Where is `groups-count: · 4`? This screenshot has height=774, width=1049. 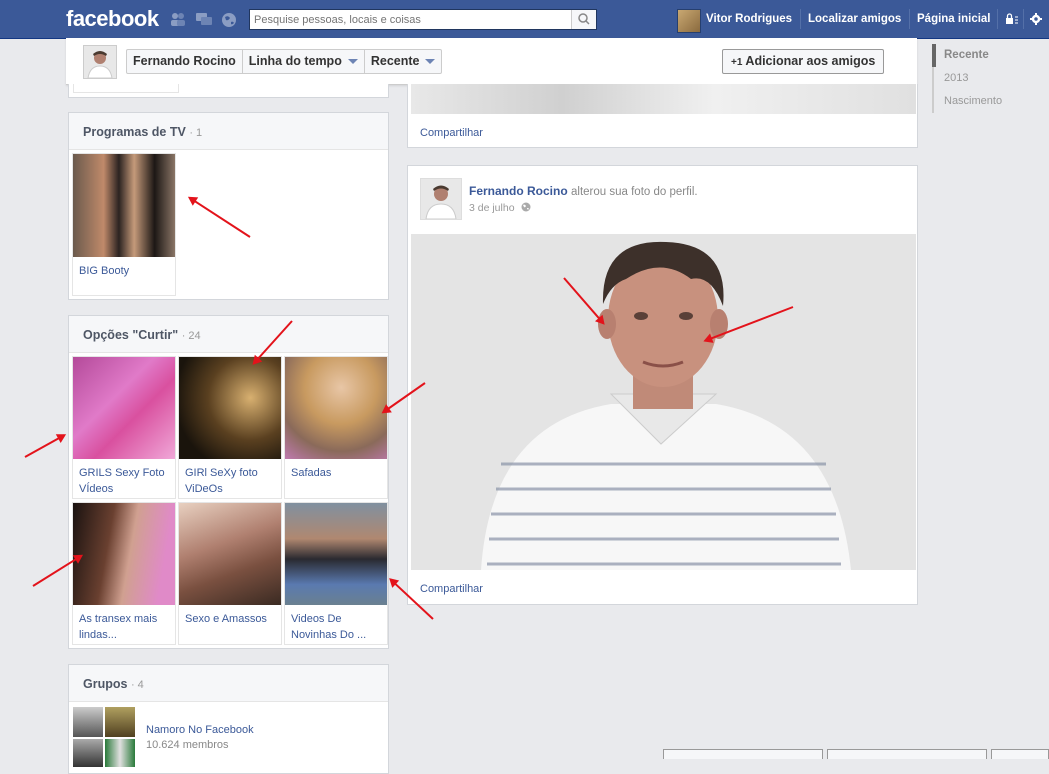 groups-count: · 4 is located at coordinates (137, 685).